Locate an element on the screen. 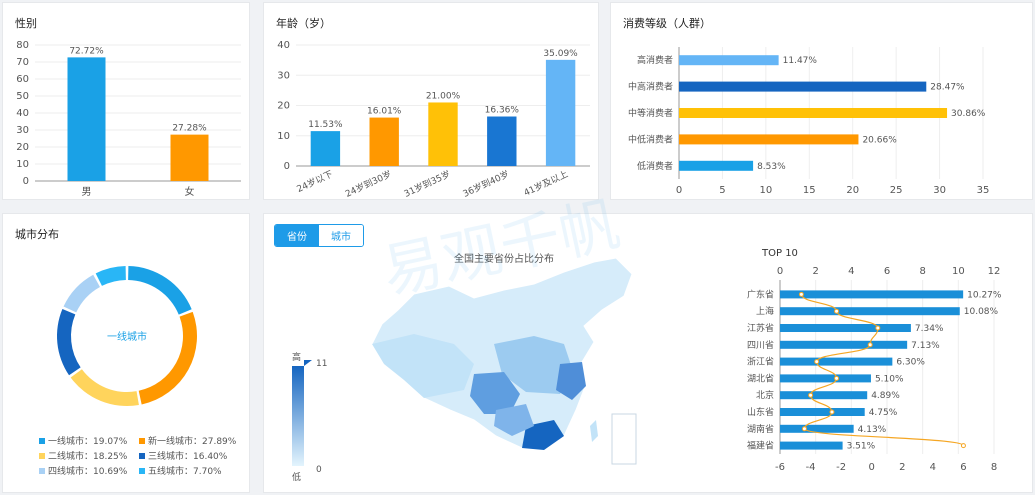  x-tick-label: 5 is located at coordinates (722, 190).